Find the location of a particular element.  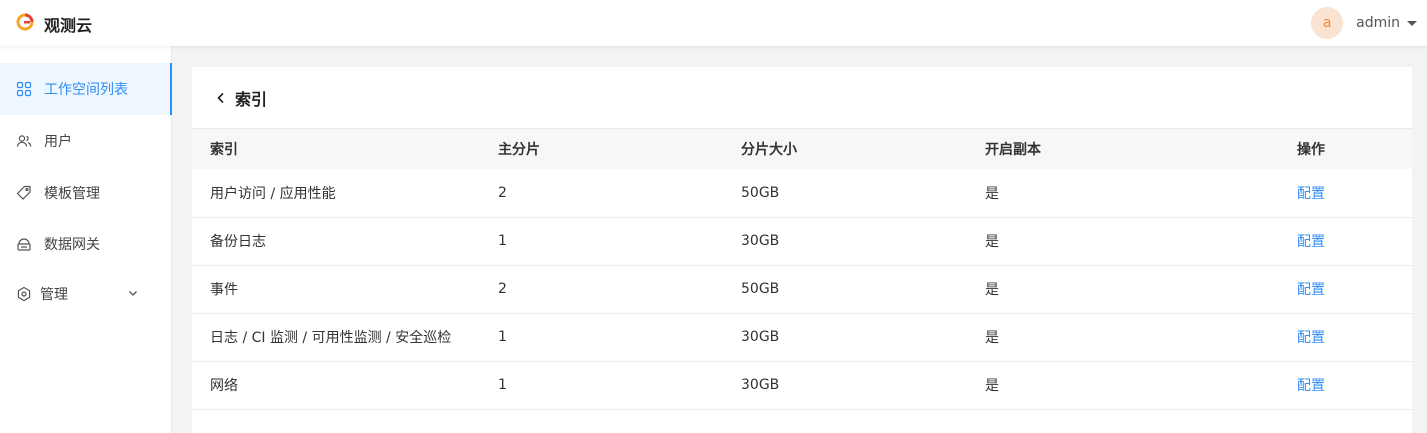

column-header-replica: 开启副本 is located at coordinates (1013, 150).